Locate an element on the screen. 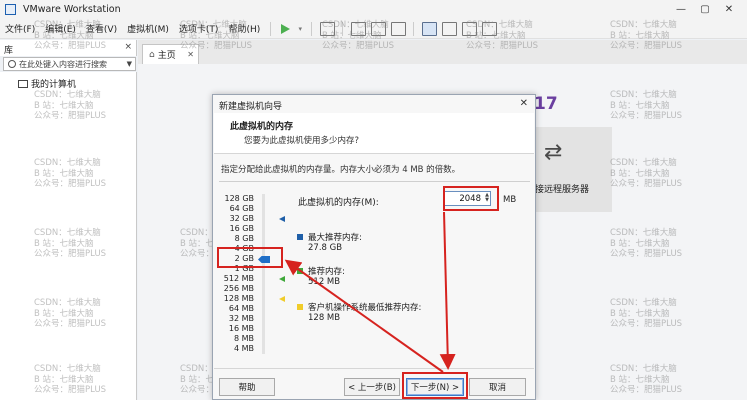 The height and width of the screenshot is (400, 747). snapshot-manager-icon is located at coordinates (398, 28).